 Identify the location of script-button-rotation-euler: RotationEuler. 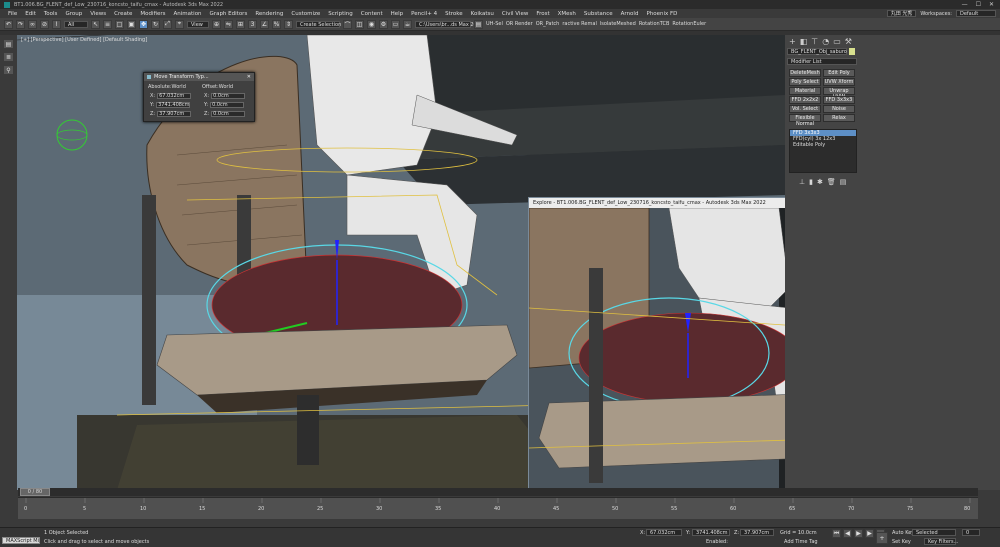
(689, 24).